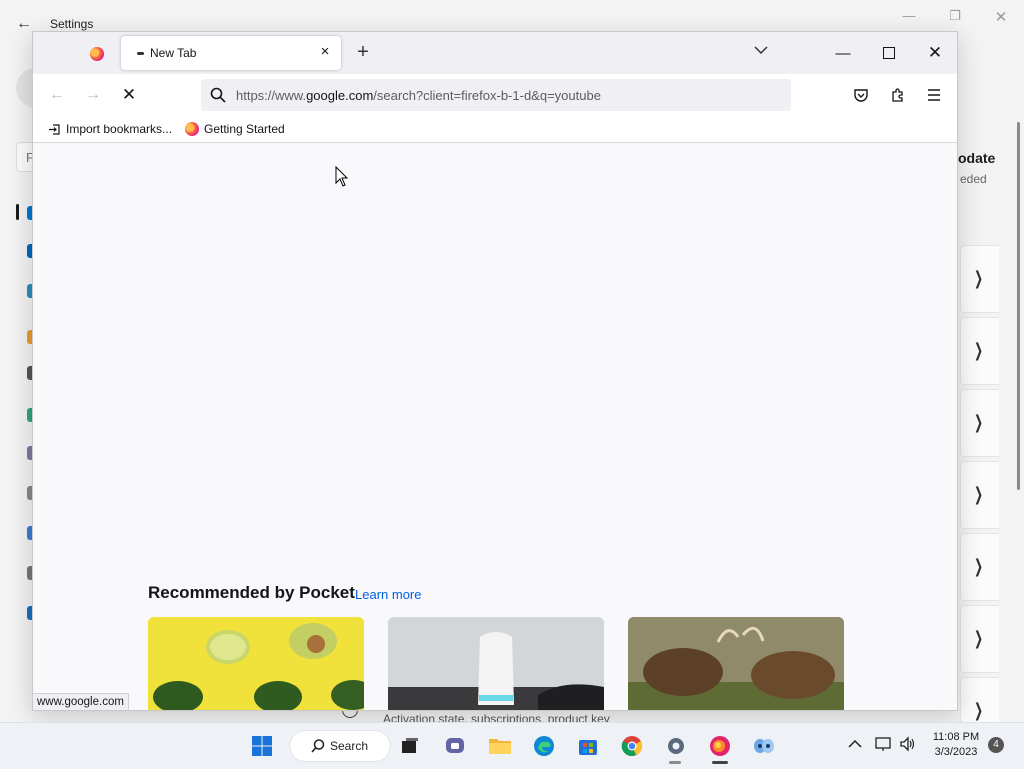 The height and width of the screenshot is (769, 1024). I want to click on clock: 11:08 PM 3/3/2023, so click(956, 745).